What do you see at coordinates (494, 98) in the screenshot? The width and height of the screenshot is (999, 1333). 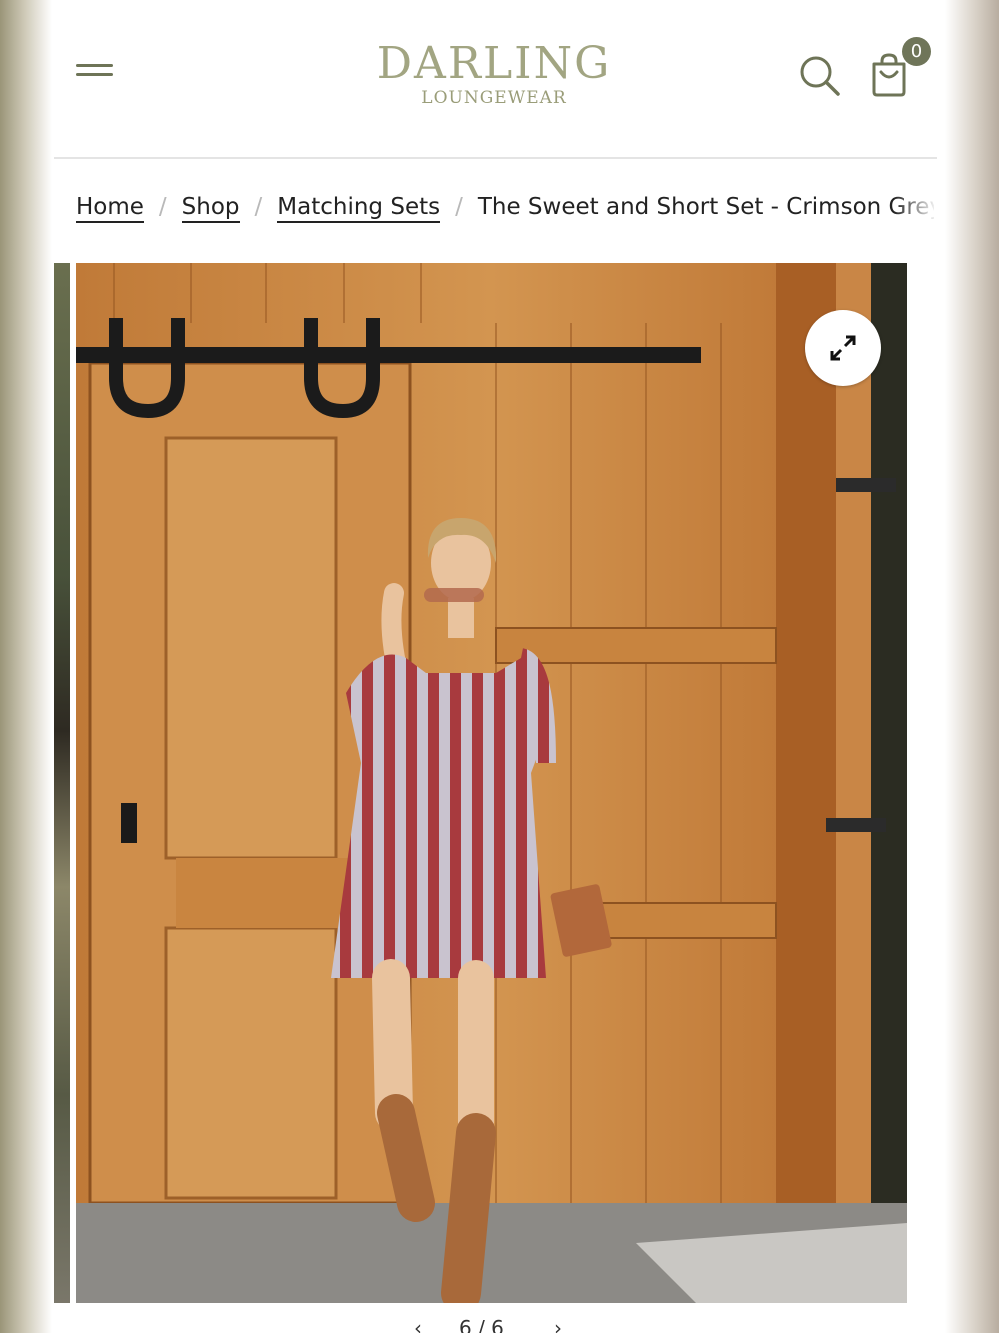 I see `brand-tagline: LOUNGEWEAR` at bounding box center [494, 98].